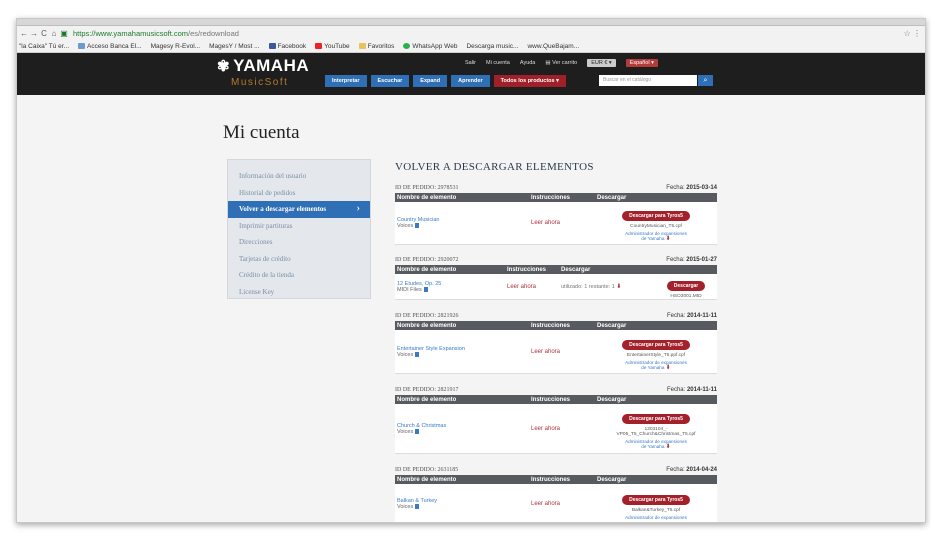 The height and width of the screenshot is (537, 931). I want to click on sidebar-item-redownload: Volver a descargar elementos ›, so click(299, 209).